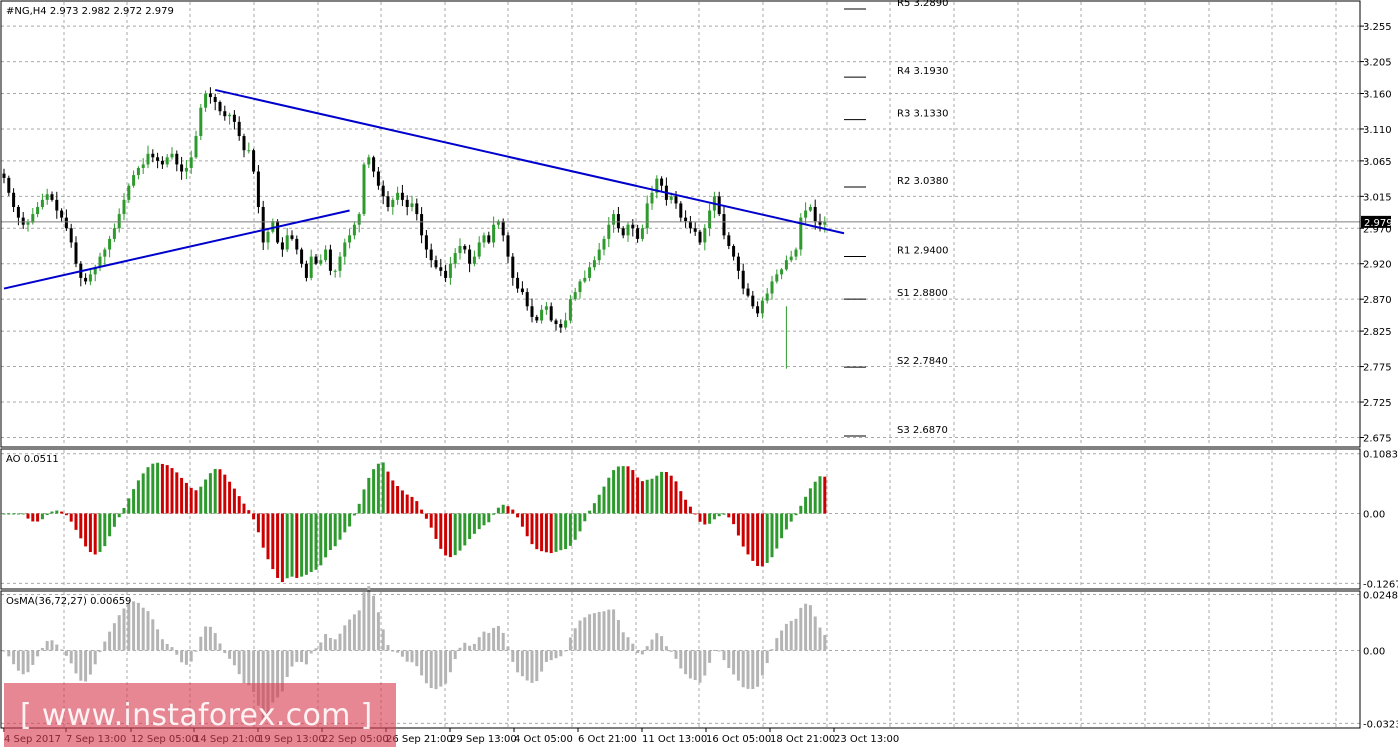  What do you see at coordinates (738, 739) in the screenshot?
I see `x-tick-label: 16 Oct 05:00` at bounding box center [738, 739].